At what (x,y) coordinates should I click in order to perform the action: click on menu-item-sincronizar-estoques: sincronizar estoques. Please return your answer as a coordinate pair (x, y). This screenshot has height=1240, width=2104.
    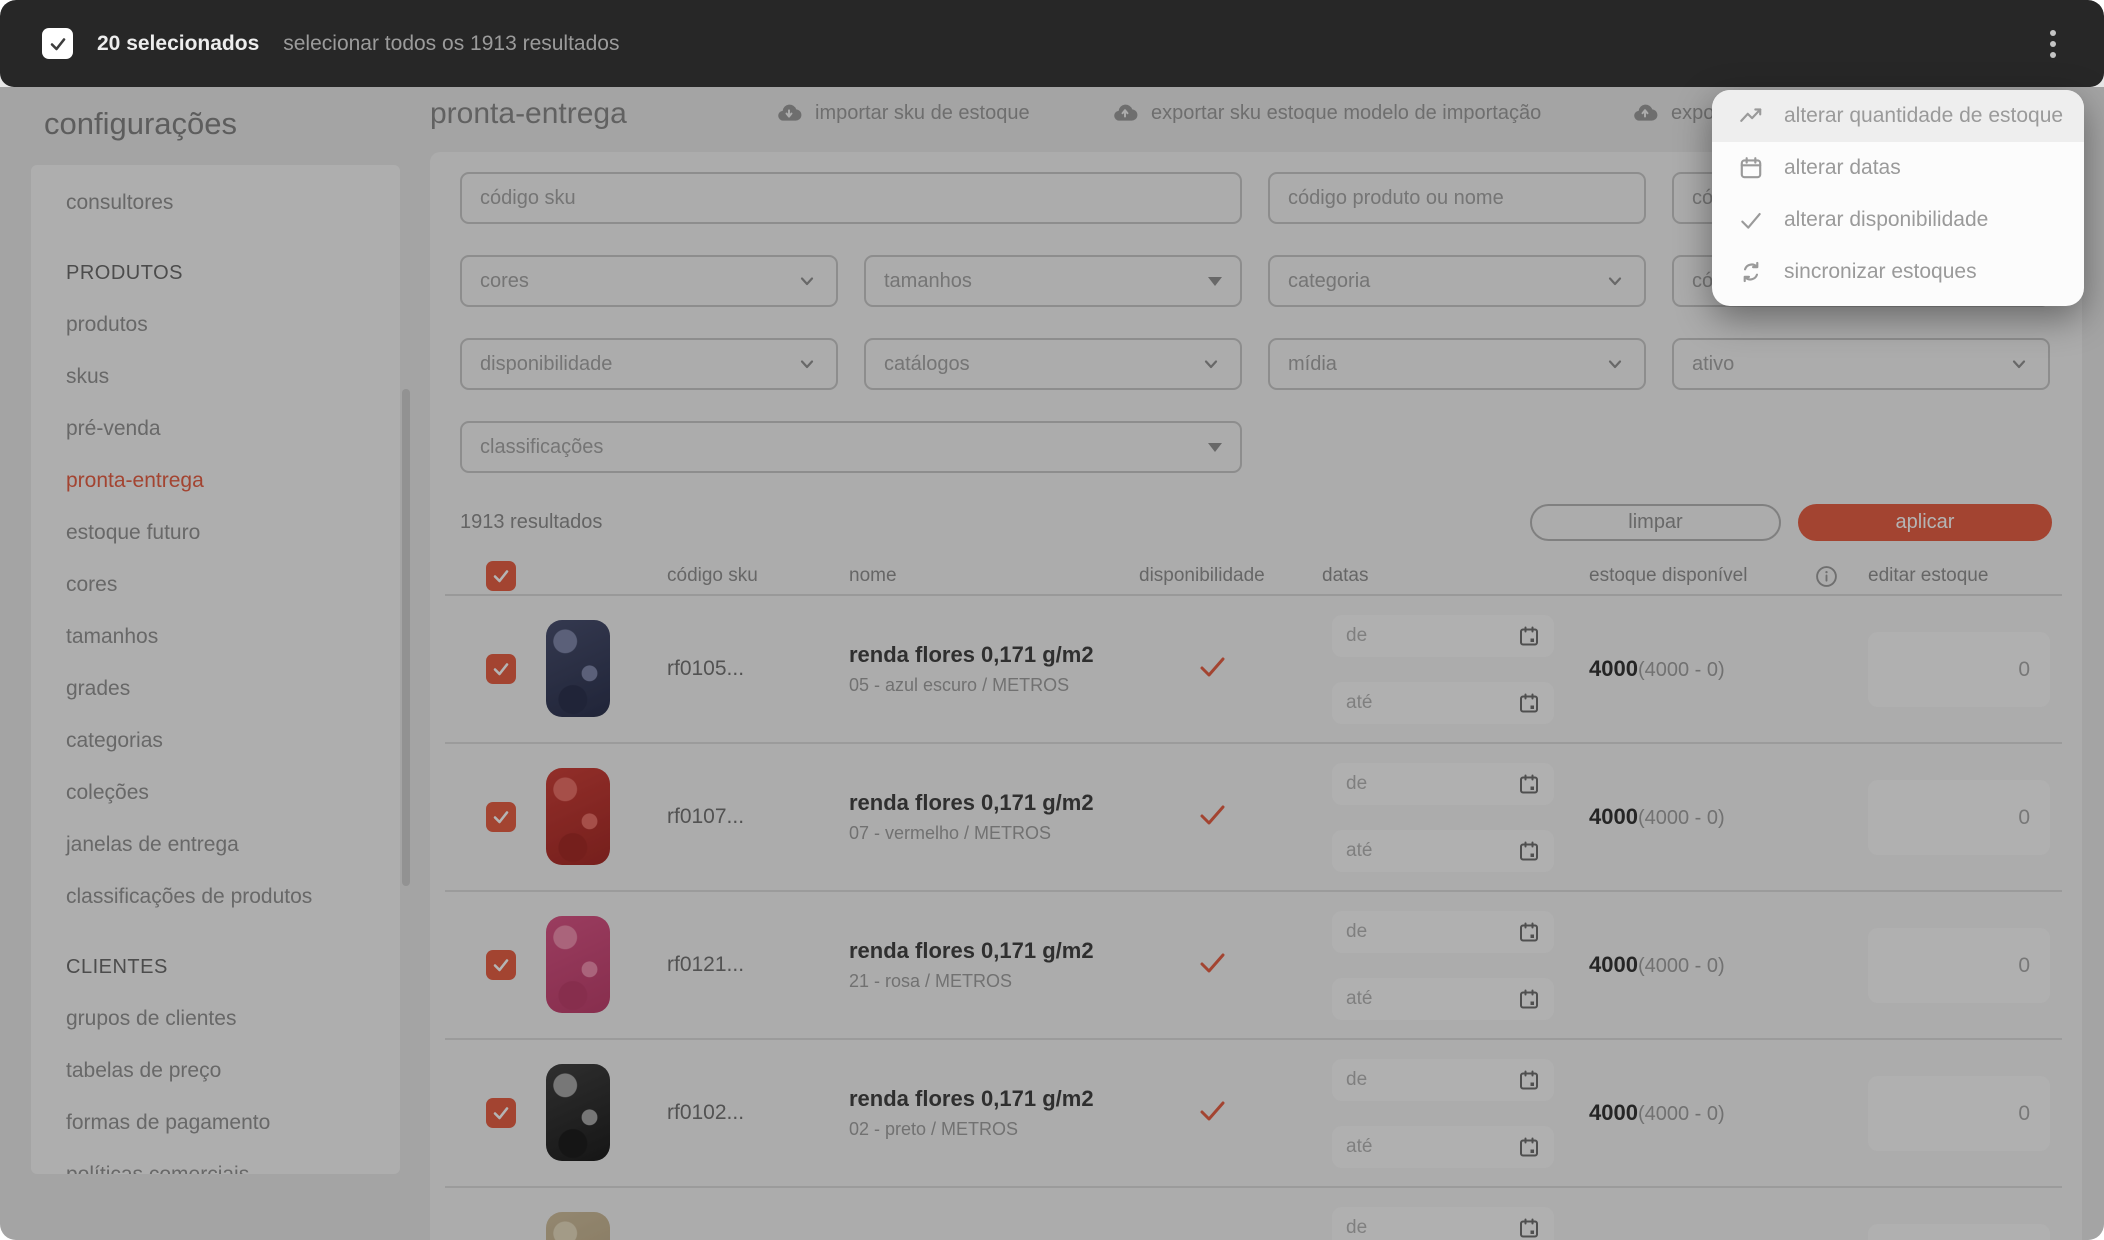
    Looking at the image, I should click on (1898, 272).